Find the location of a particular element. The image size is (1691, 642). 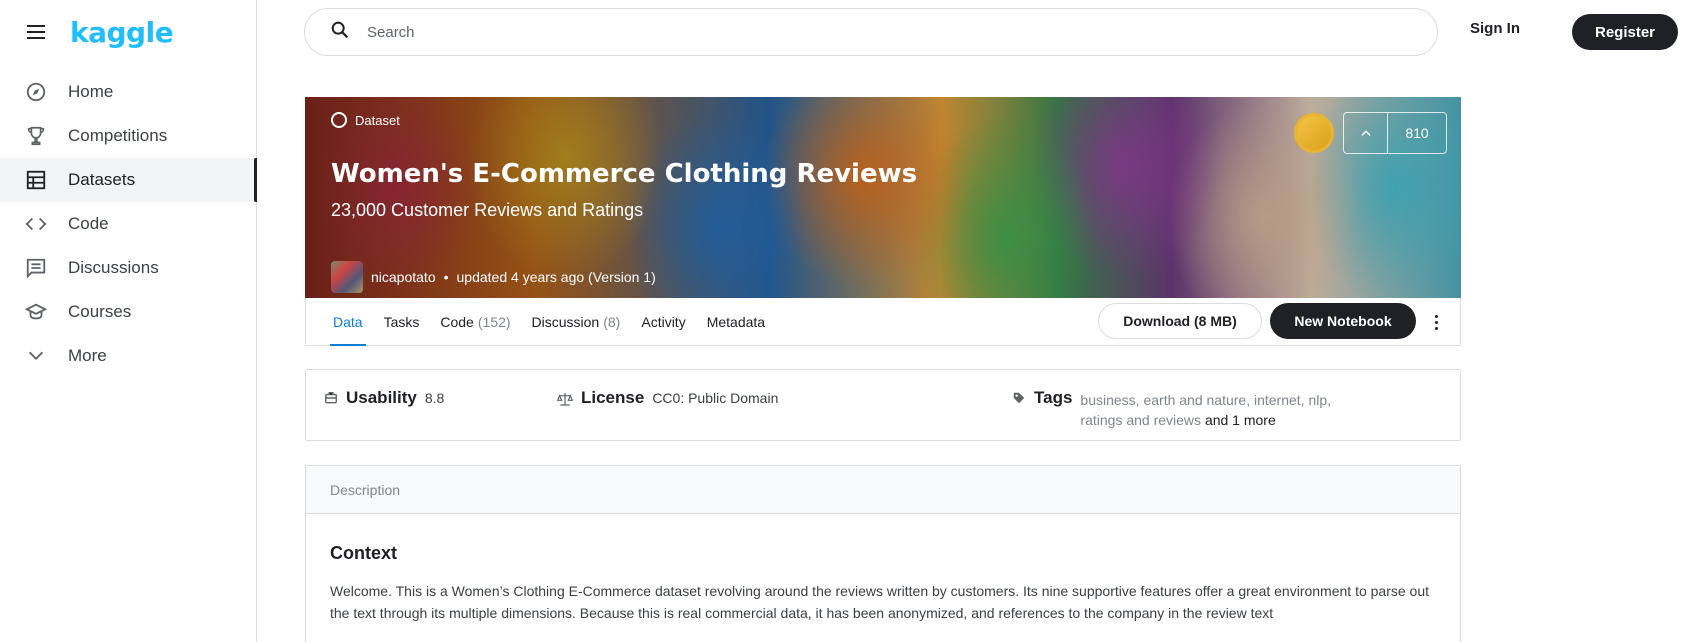

tab-label: Metadata is located at coordinates (736, 321).